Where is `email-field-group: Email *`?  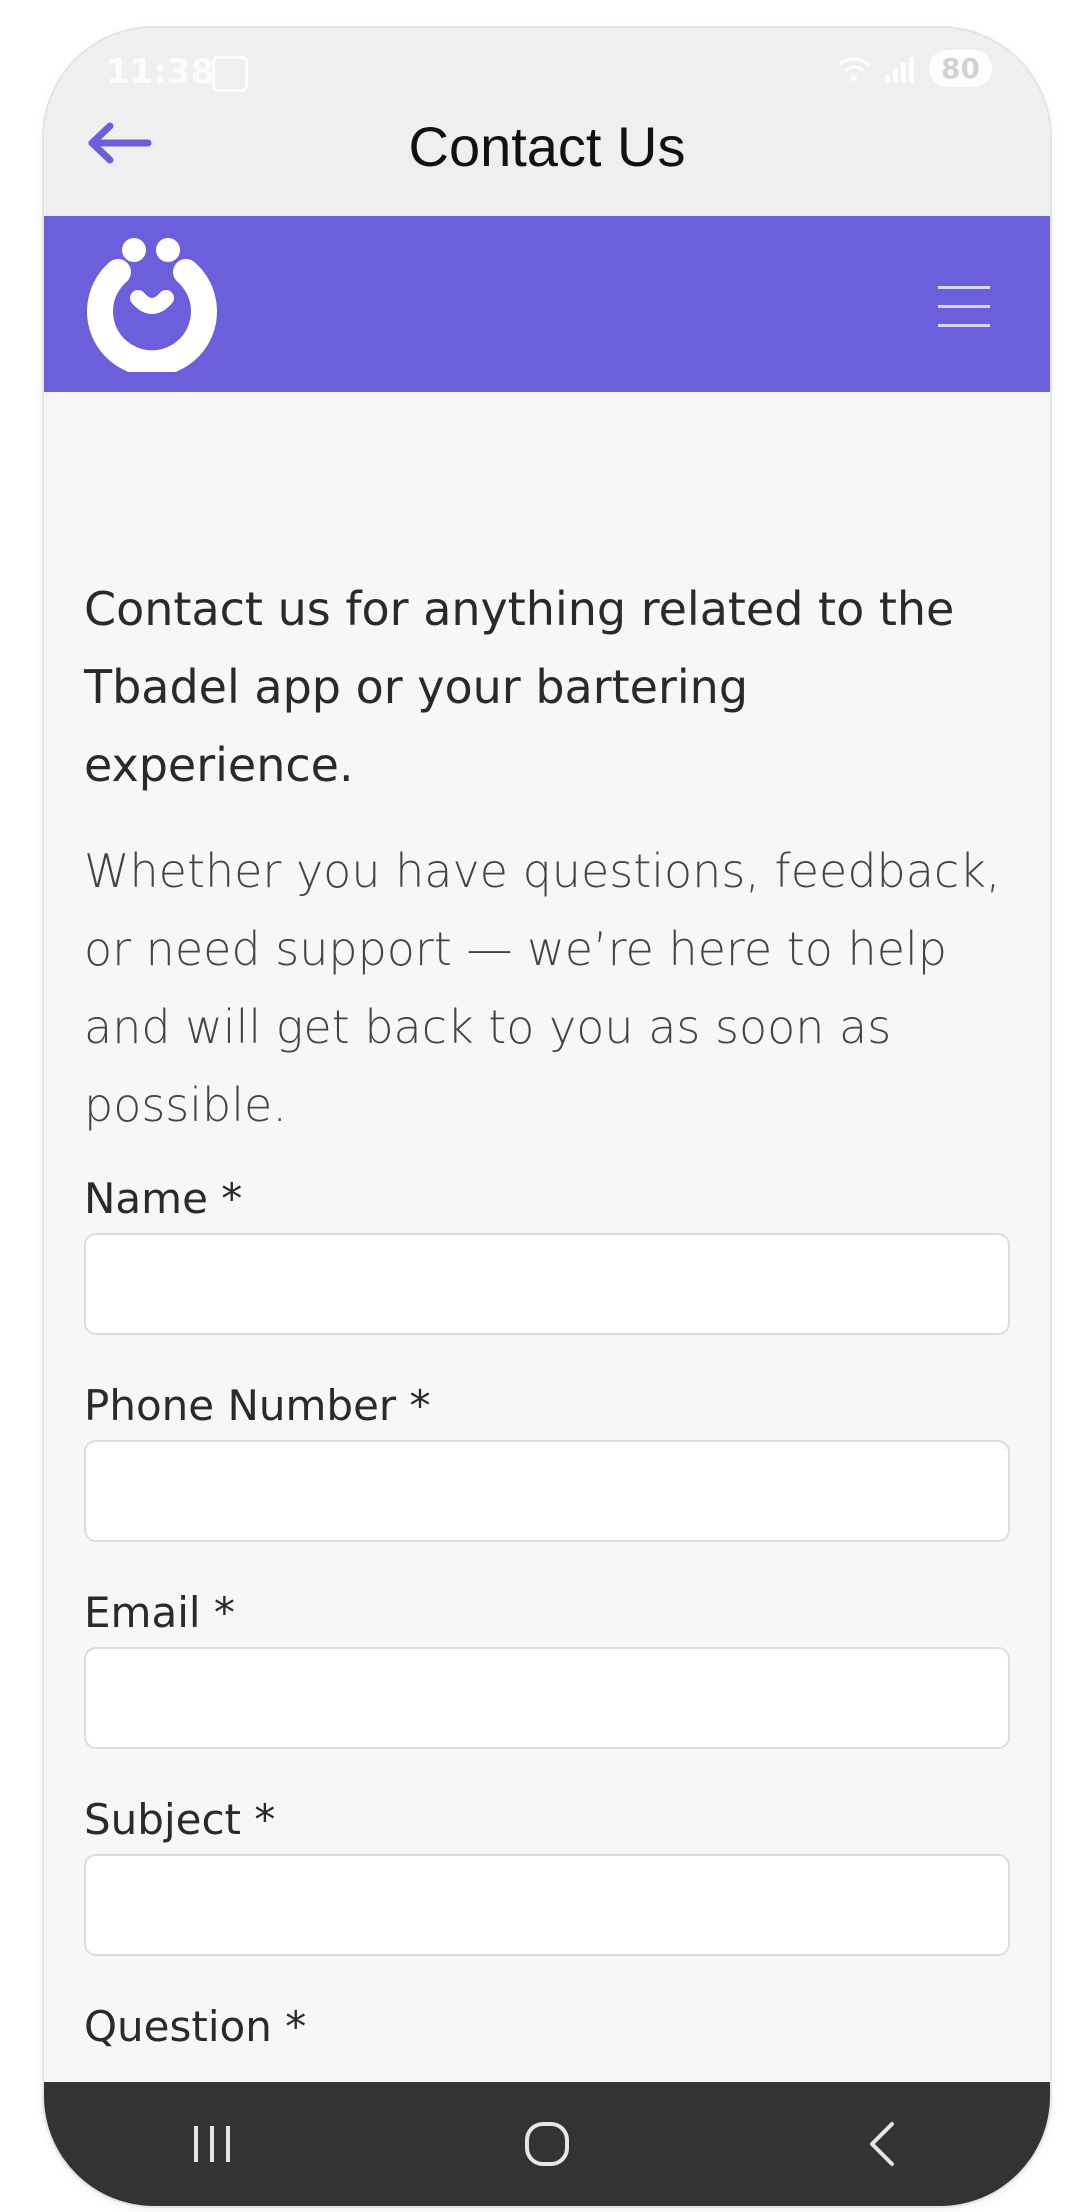 email-field-group: Email * is located at coordinates (547, 1668).